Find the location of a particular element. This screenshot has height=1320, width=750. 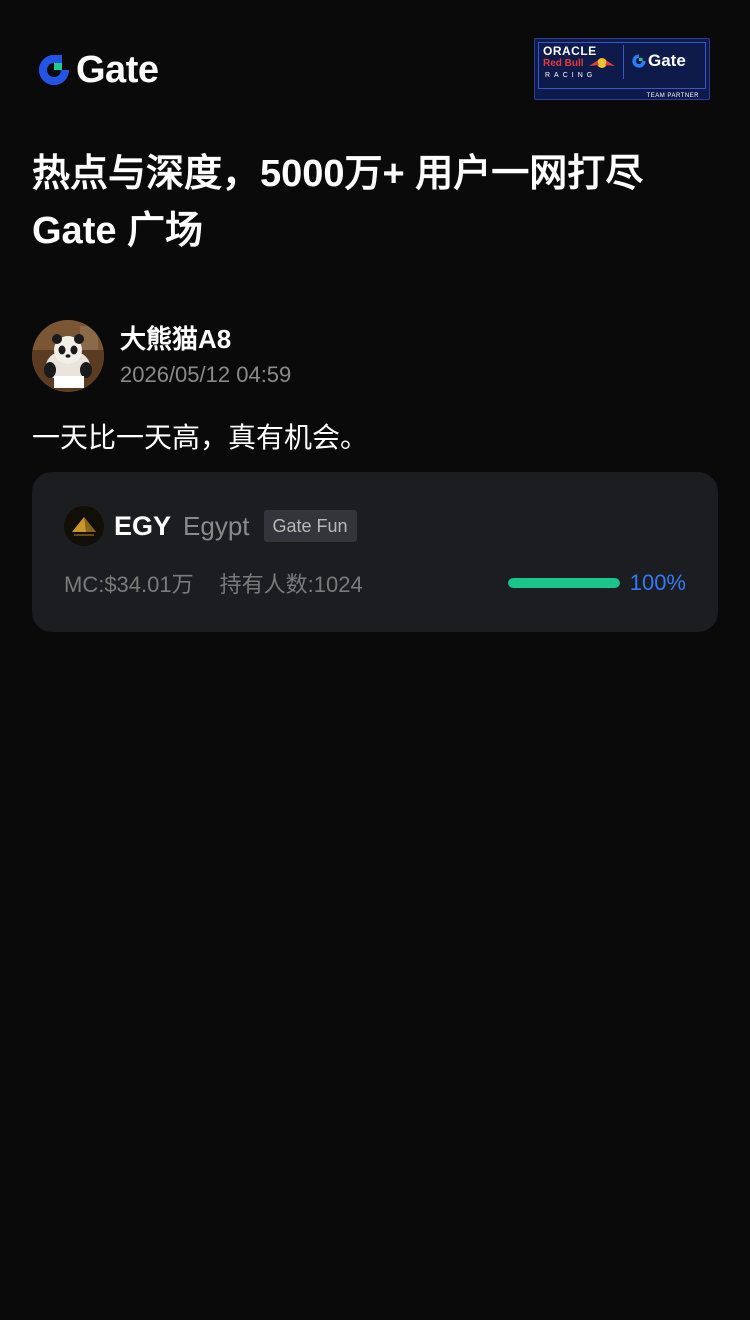

token-name: Egypt is located at coordinates (216, 525).